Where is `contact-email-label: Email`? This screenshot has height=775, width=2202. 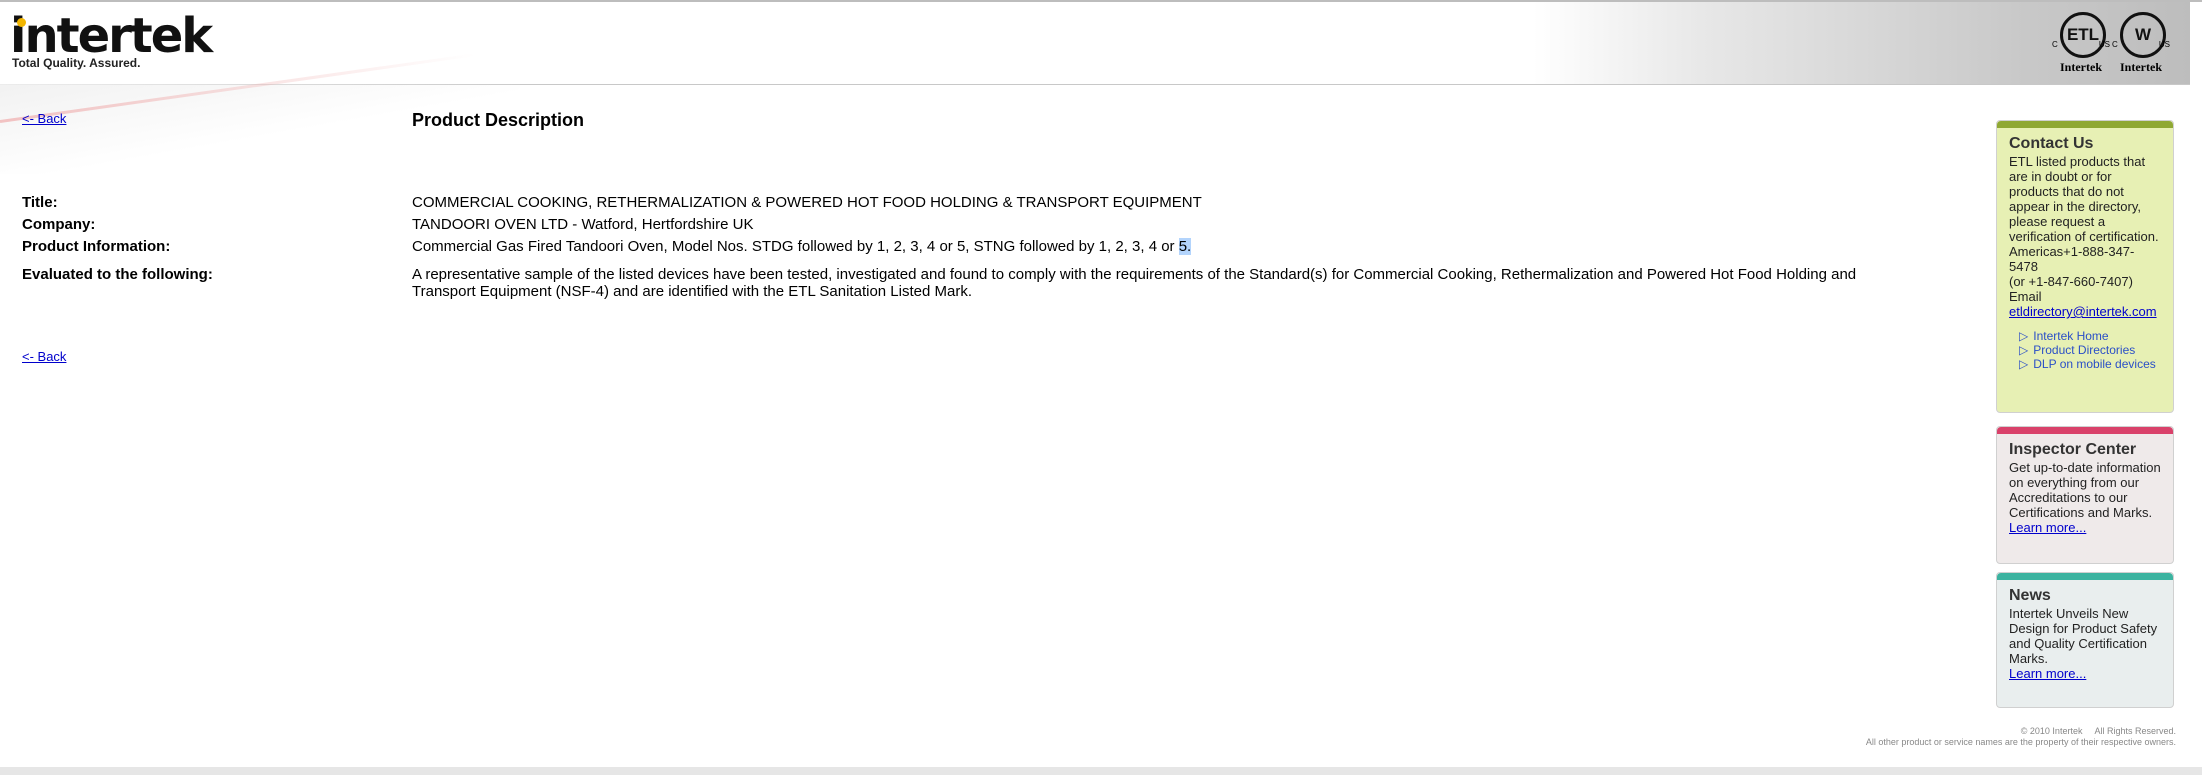
contact-email-label: Email is located at coordinates (2025, 296).